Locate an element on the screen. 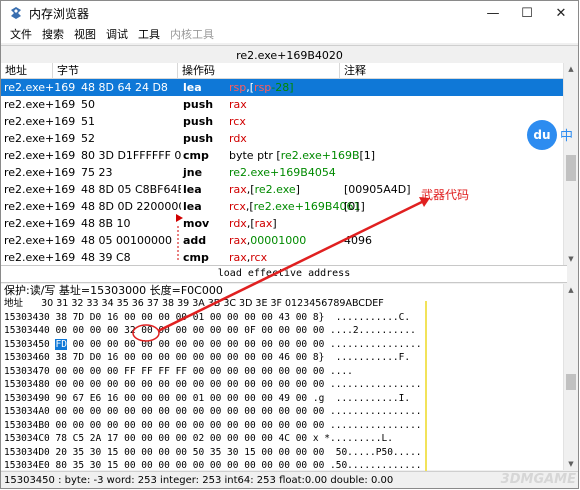 The image size is (580, 490). hex-row-address: 15303450 is located at coordinates (30, 344).